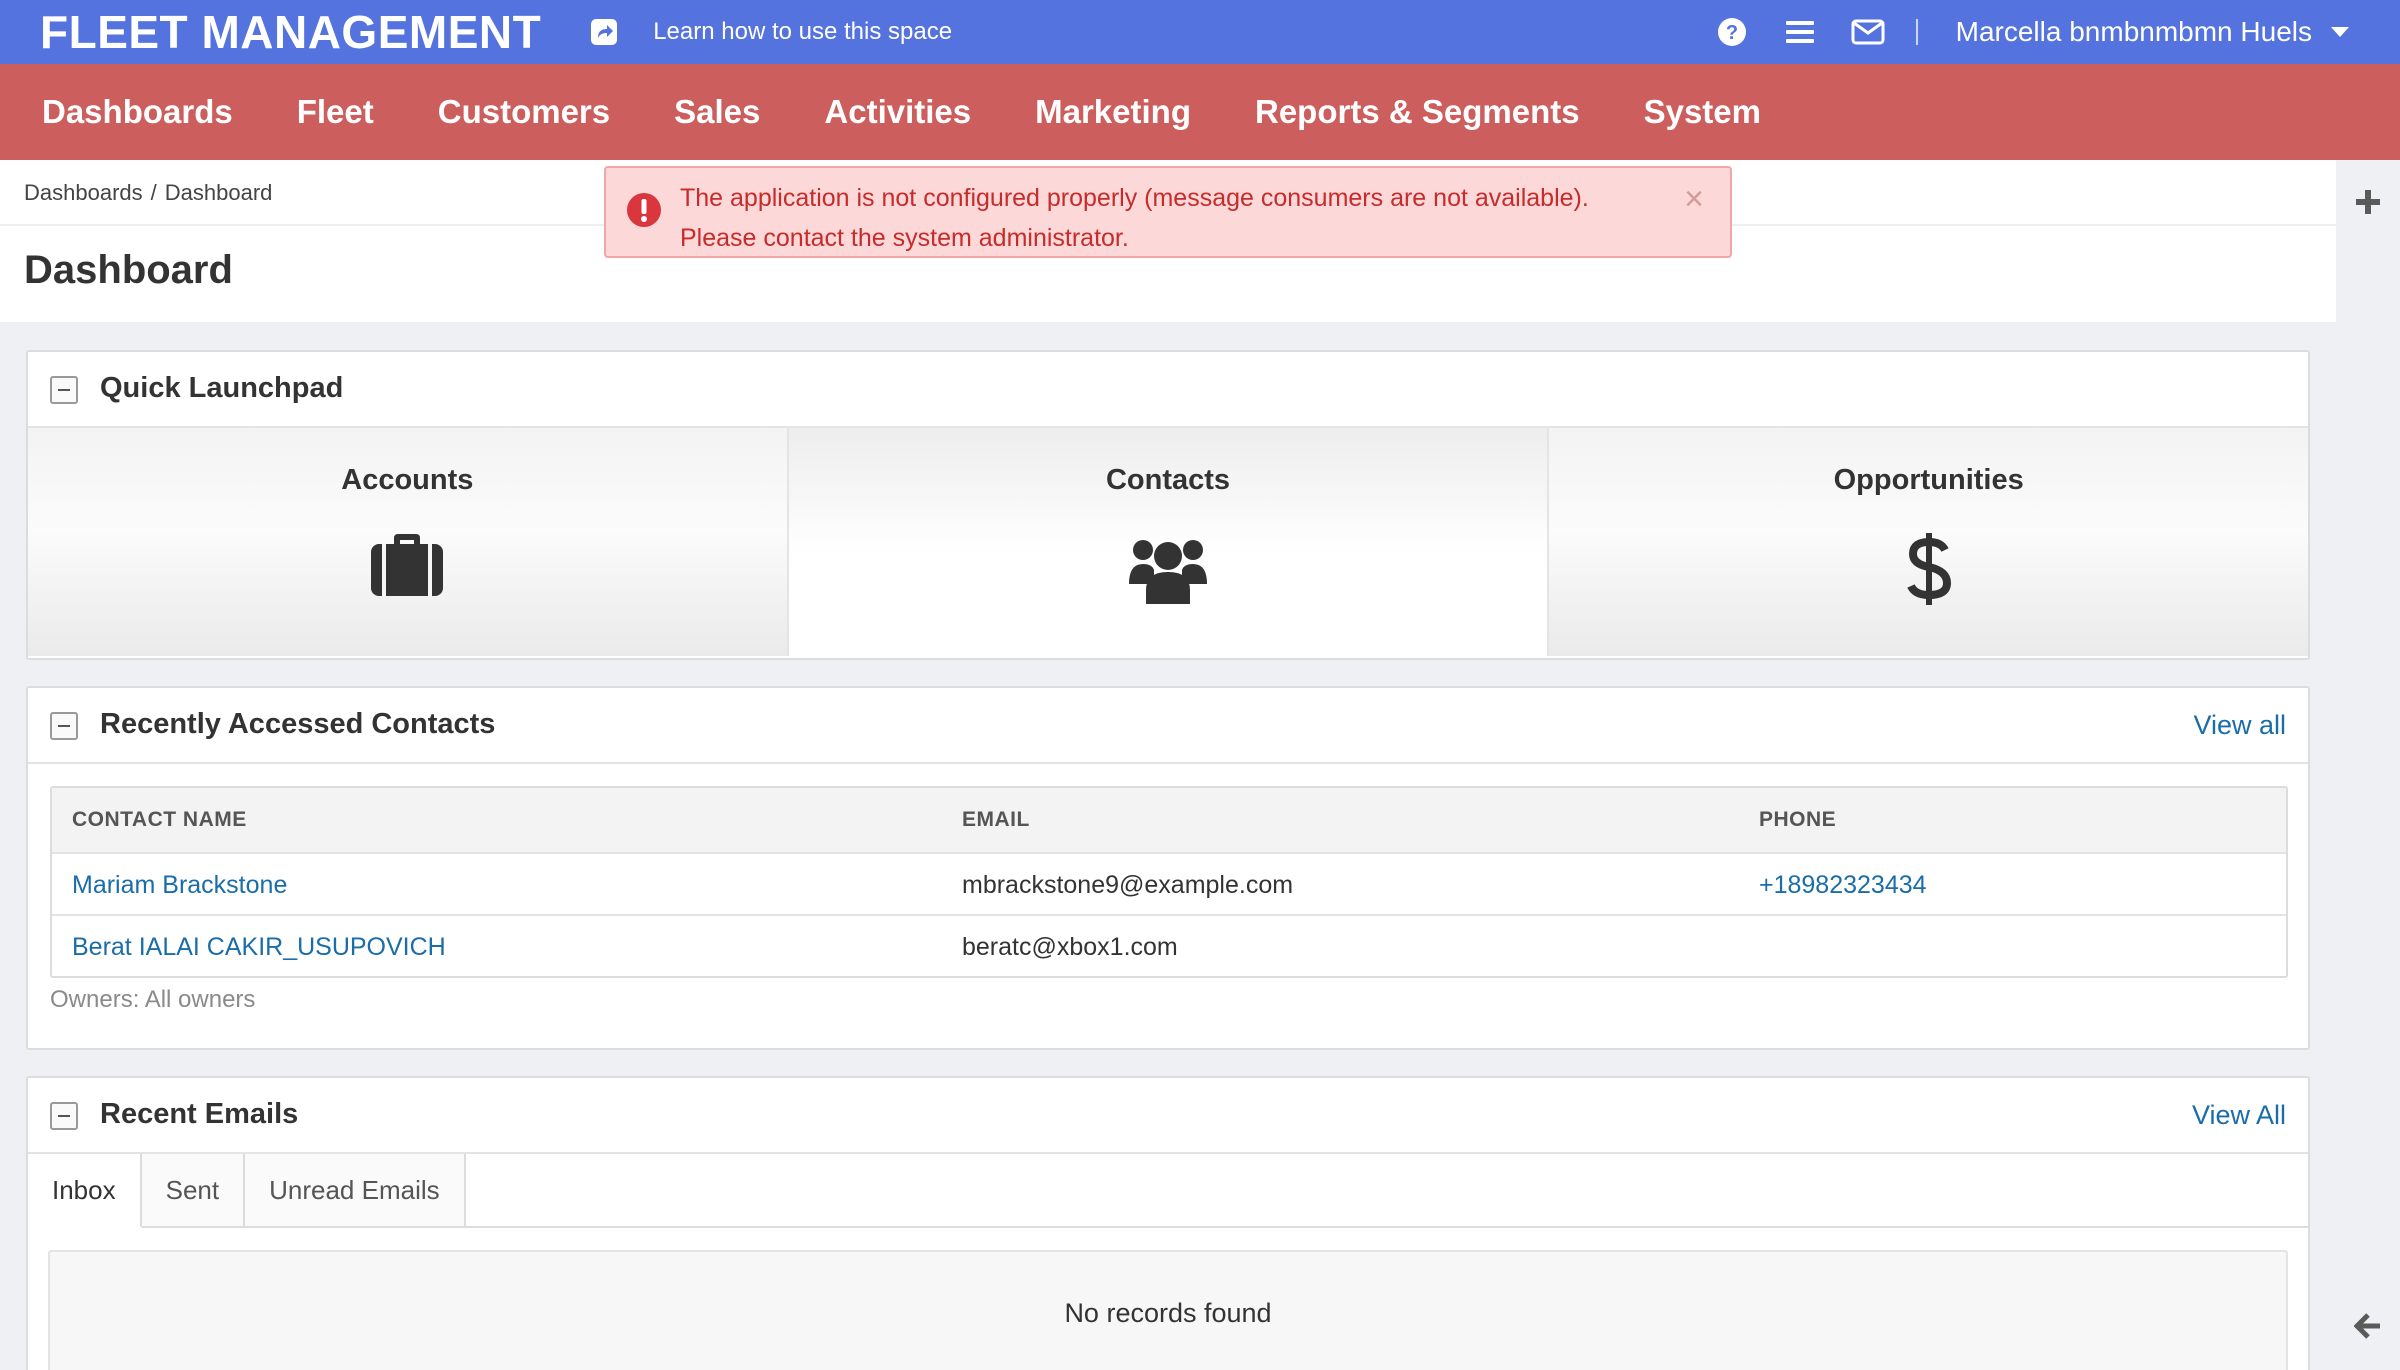  I want to click on email-tabs: Inbox Sent Unread Emails, so click(247, 1191).